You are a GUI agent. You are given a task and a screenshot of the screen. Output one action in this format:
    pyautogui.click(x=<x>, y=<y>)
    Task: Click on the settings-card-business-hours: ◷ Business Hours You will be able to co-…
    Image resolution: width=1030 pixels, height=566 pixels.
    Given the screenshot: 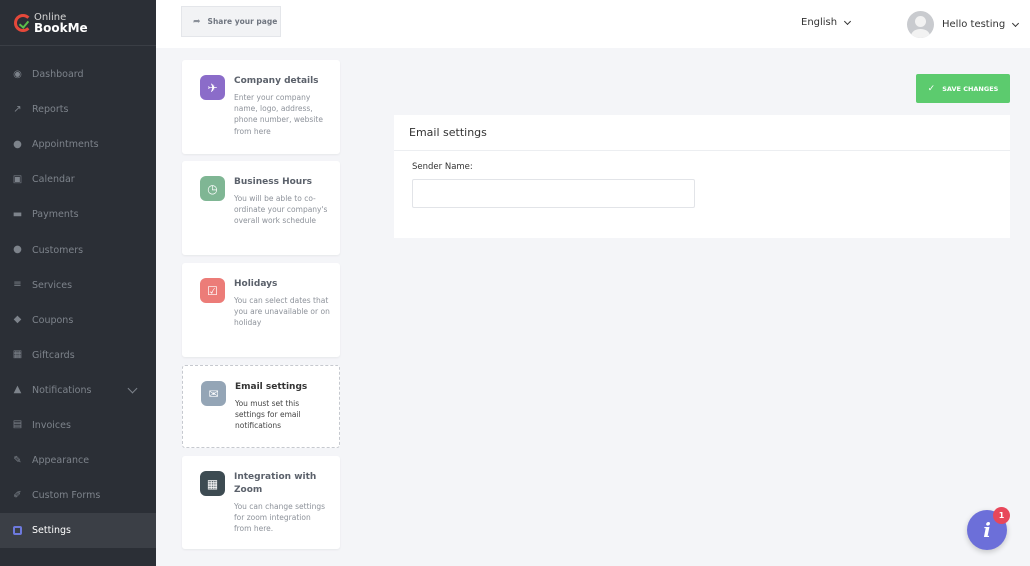 What is the action you would take?
    pyautogui.click(x=261, y=208)
    